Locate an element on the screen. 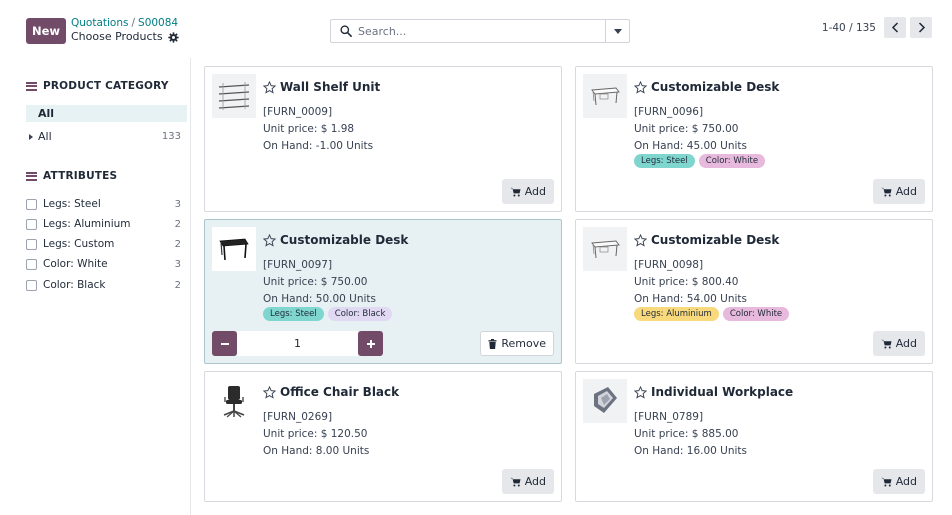  product-on-hand: On Hand: 54.00 Units is located at coordinates (691, 299).